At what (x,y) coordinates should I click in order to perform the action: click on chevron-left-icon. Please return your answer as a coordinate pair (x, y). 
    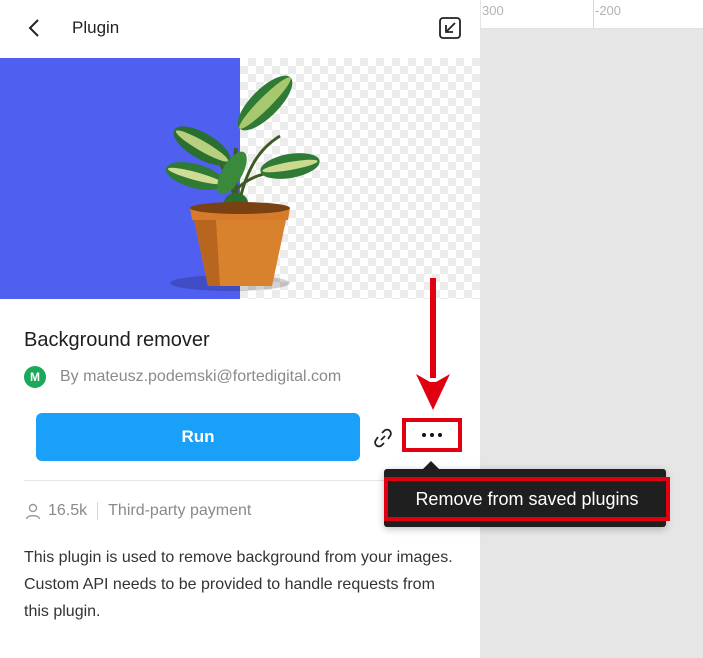
    Looking at the image, I should click on (33, 28).